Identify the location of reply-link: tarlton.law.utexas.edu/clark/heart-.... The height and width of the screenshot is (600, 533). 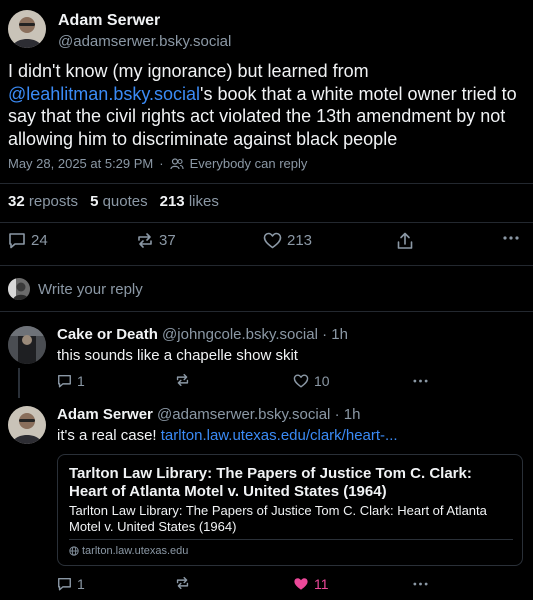
(279, 435).